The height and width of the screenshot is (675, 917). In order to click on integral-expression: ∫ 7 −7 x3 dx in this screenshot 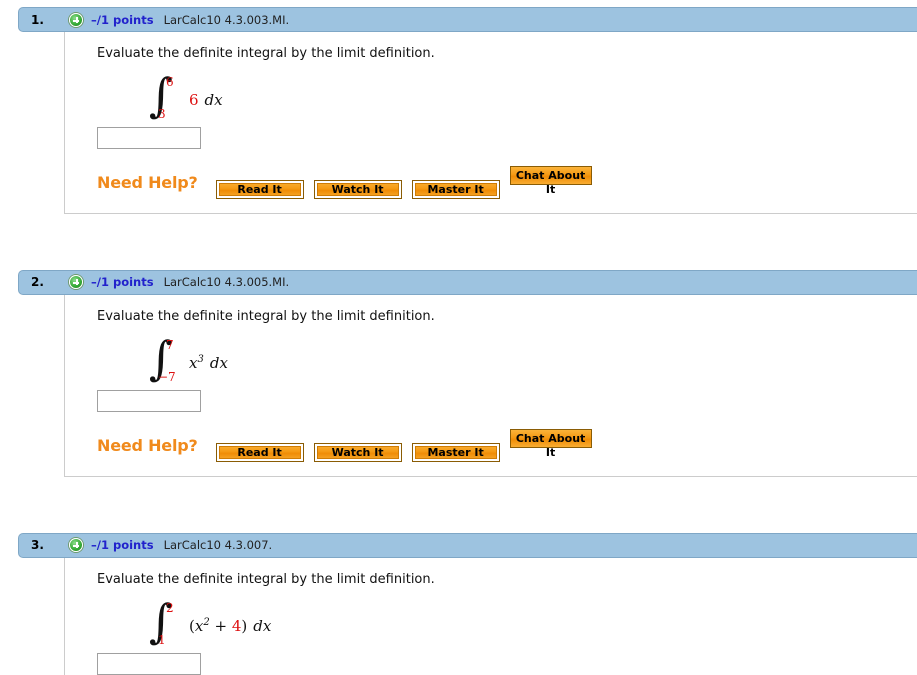, I will do `click(533, 359)`.